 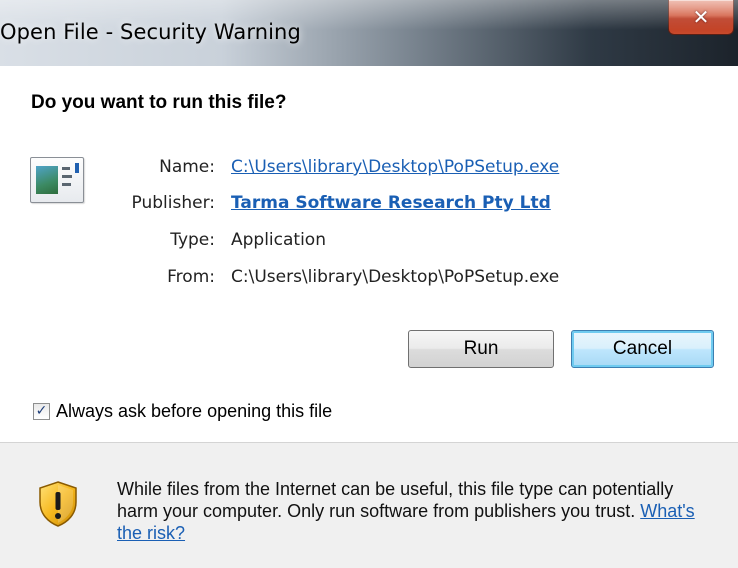 What do you see at coordinates (395, 277) in the screenshot?
I see `from-value: C:\Users\library\Desktop\PoPSetup.exe` at bounding box center [395, 277].